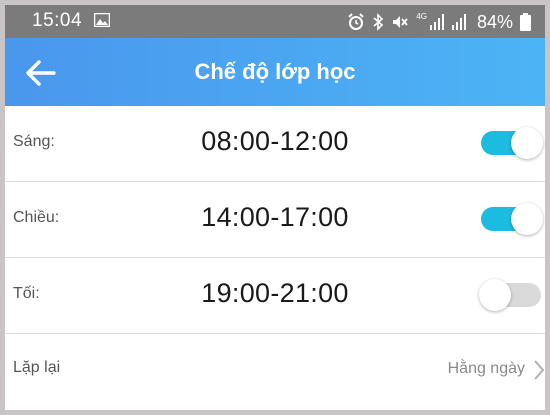 Image resolution: width=550 pixels, height=415 pixels. I want to click on schedule-time: 08:00-12:00, so click(275, 141).